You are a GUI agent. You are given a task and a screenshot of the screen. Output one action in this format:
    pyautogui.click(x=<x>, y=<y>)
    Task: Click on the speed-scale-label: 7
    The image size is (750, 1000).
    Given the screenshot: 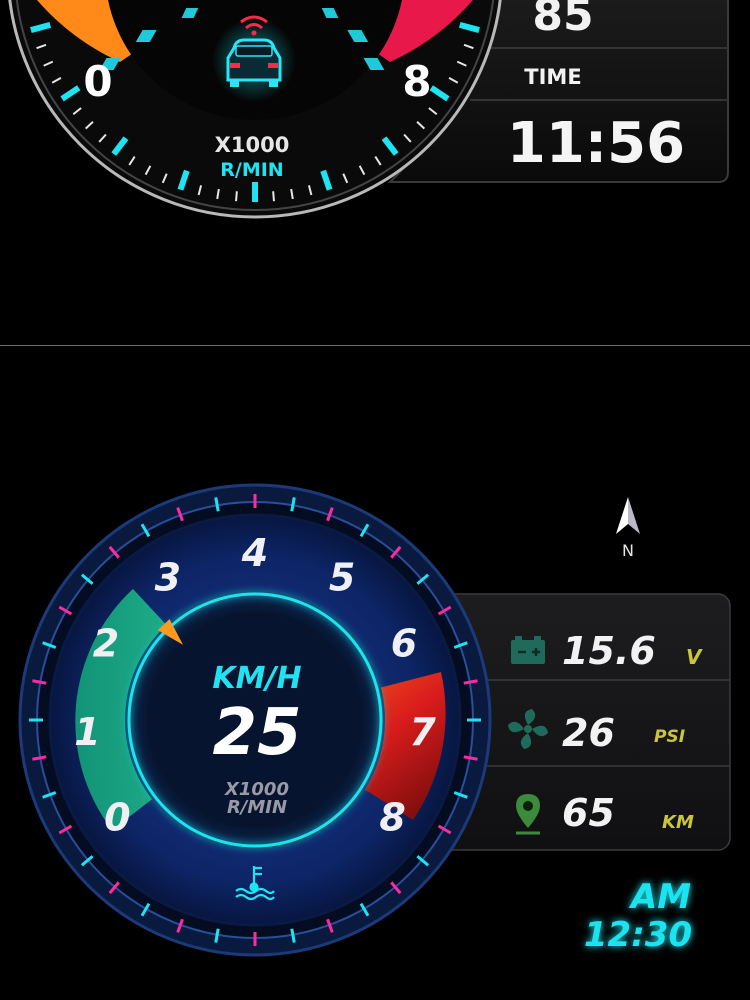 What is the action you would take?
    pyautogui.click(x=422, y=732)
    